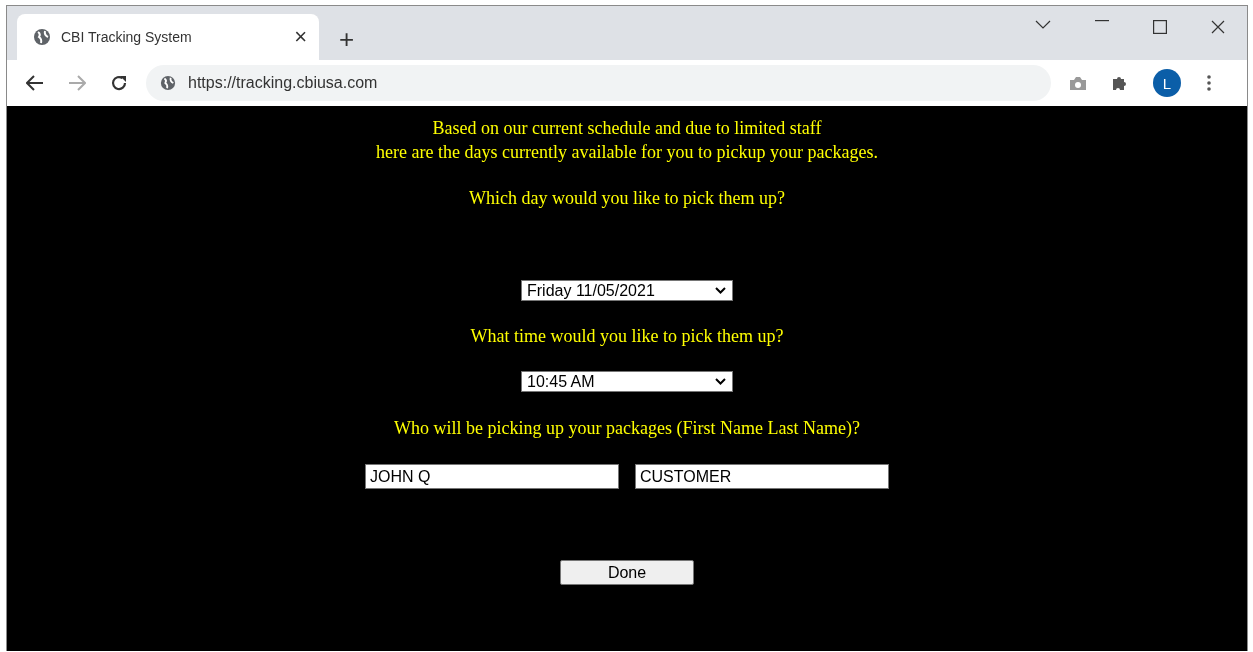 Image resolution: width=1253 pixels, height=652 pixels. What do you see at coordinates (1167, 83) in the screenshot?
I see `profile-avatar: L` at bounding box center [1167, 83].